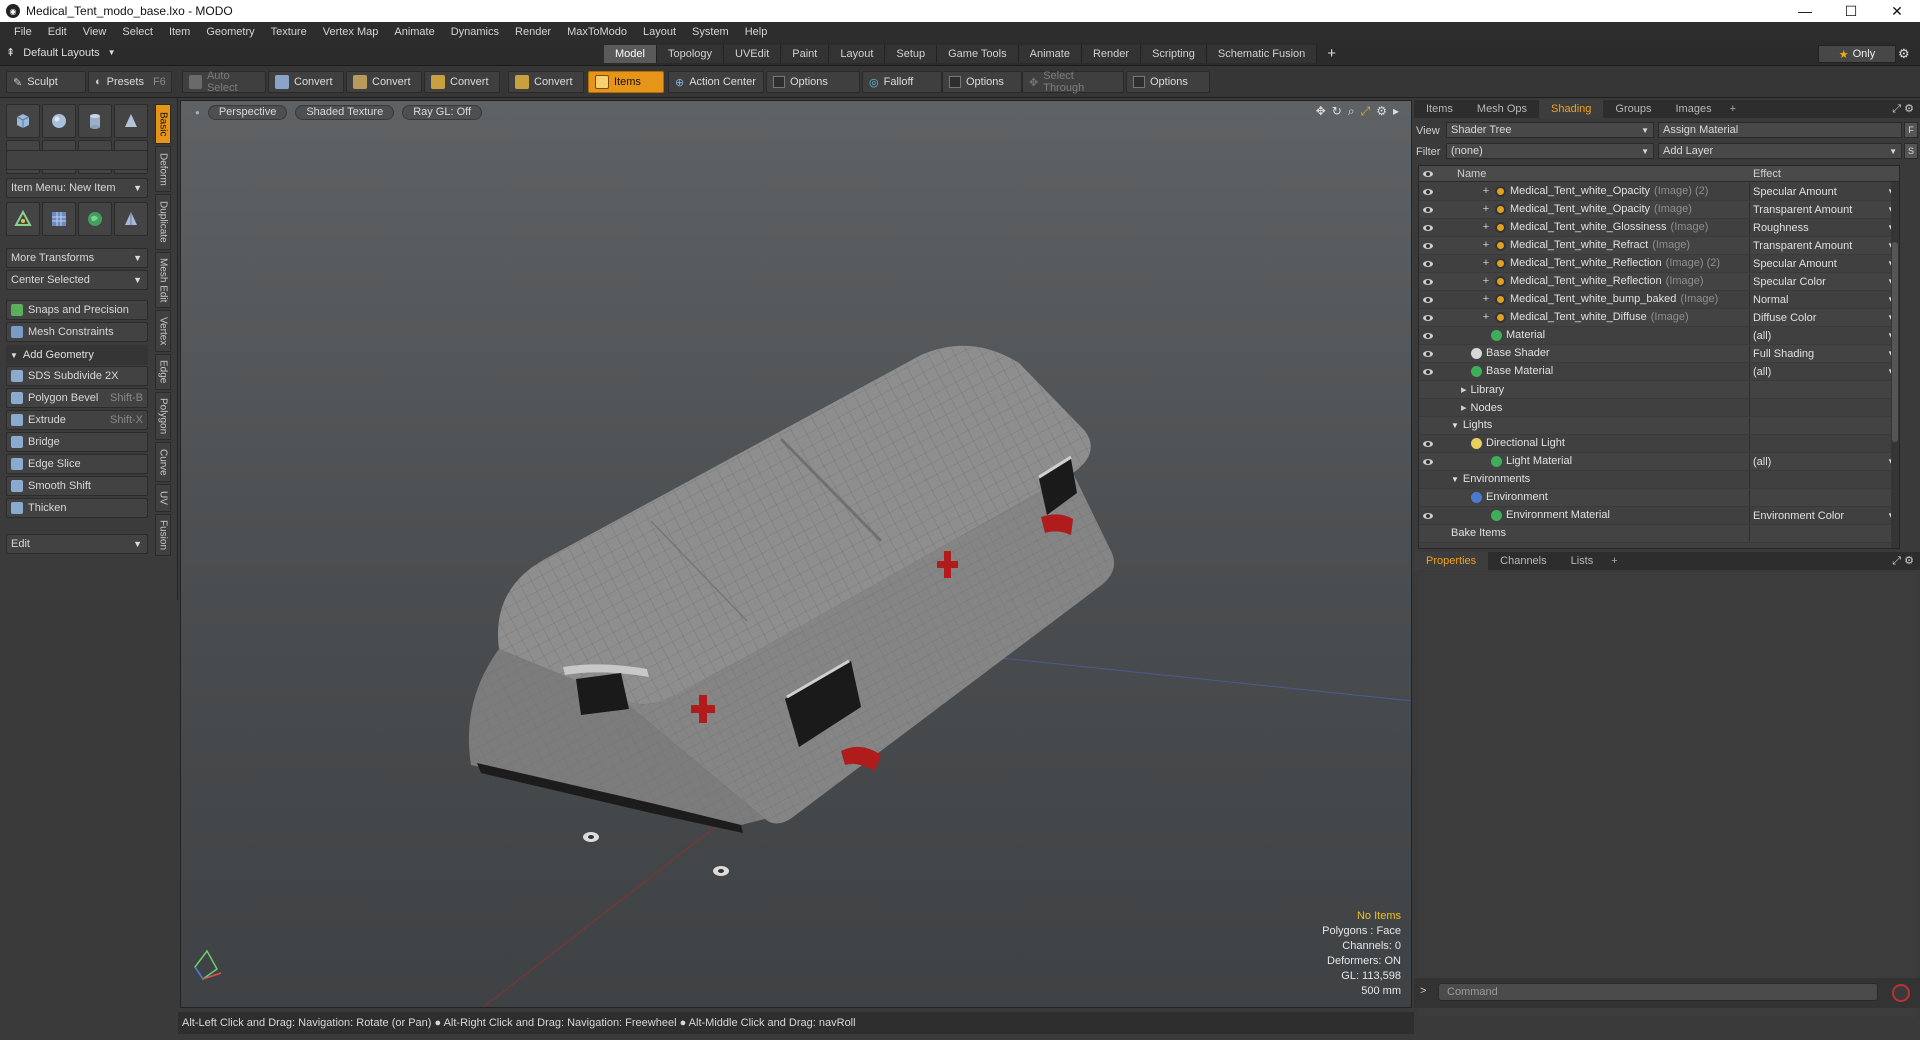 The height and width of the screenshot is (1040, 1920). What do you see at coordinates (1262, 54) in the screenshot?
I see `tab-schematic-fusion: Schematic Fusion` at bounding box center [1262, 54].